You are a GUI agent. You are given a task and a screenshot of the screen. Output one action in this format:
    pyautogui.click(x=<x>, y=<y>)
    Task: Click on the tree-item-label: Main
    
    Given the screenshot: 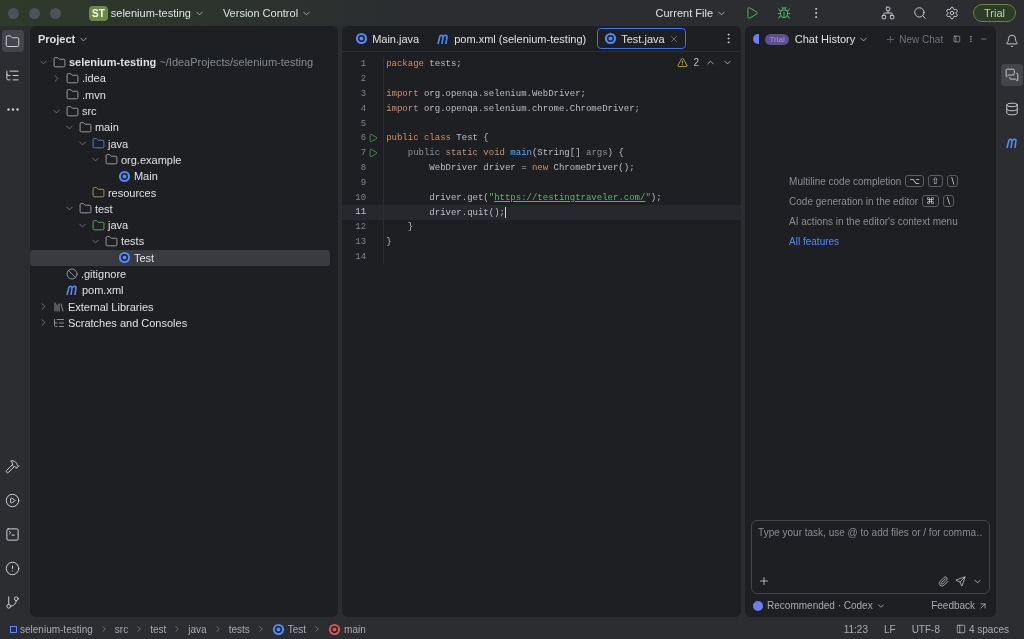 What is the action you would take?
    pyautogui.click(x=145, y=176)
    